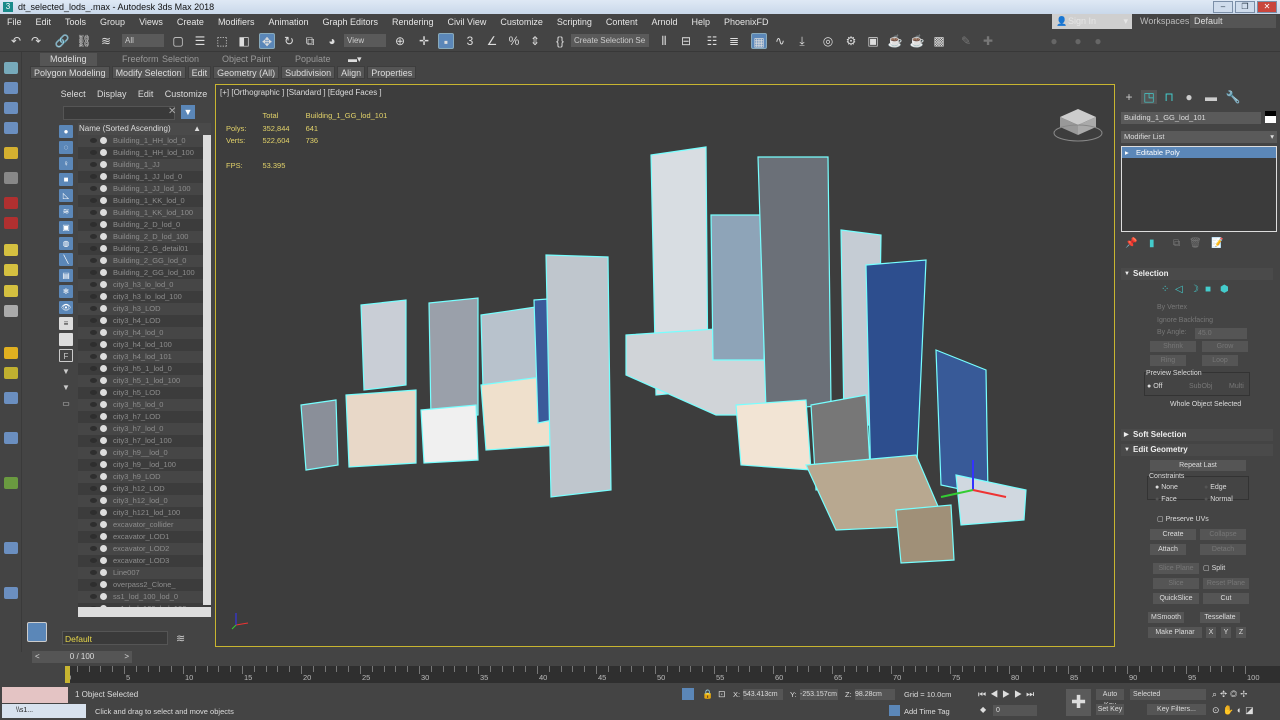 Image resolution: width=1280 pixels, height=720 pixels. Describe the element at coordinates (112, 22) in the screenshot. I see `menu-group: Group` at that location.